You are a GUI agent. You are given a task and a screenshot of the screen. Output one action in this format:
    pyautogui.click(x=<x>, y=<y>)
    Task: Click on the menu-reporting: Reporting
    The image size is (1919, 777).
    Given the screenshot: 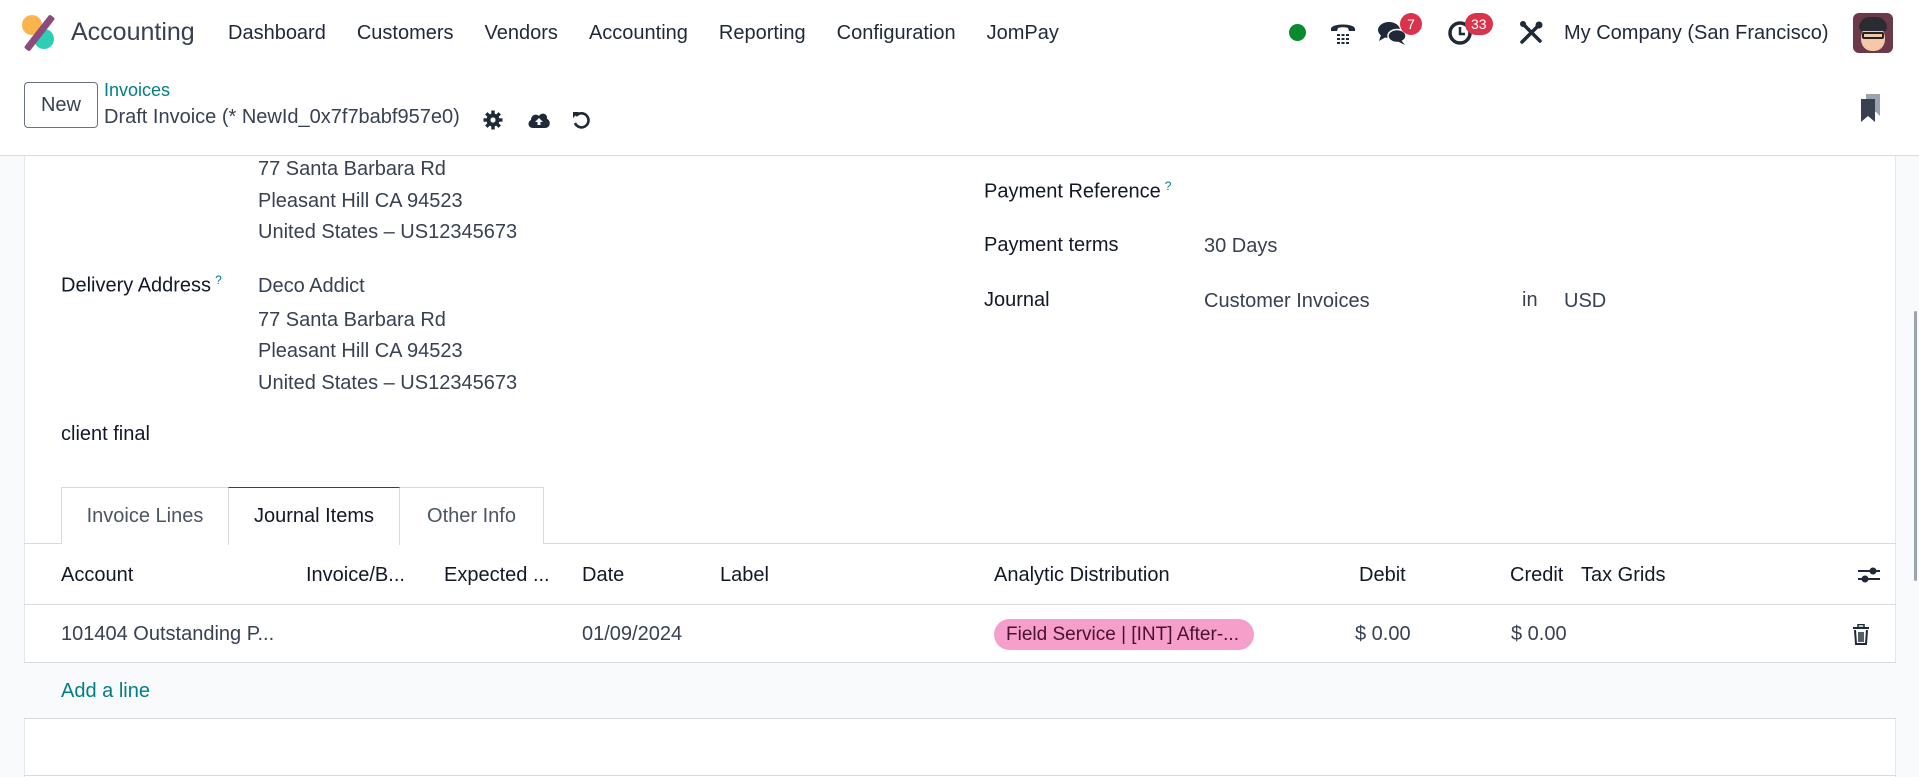 What is the action you would take?
    pyautogui.click(x=762, y=33)
    